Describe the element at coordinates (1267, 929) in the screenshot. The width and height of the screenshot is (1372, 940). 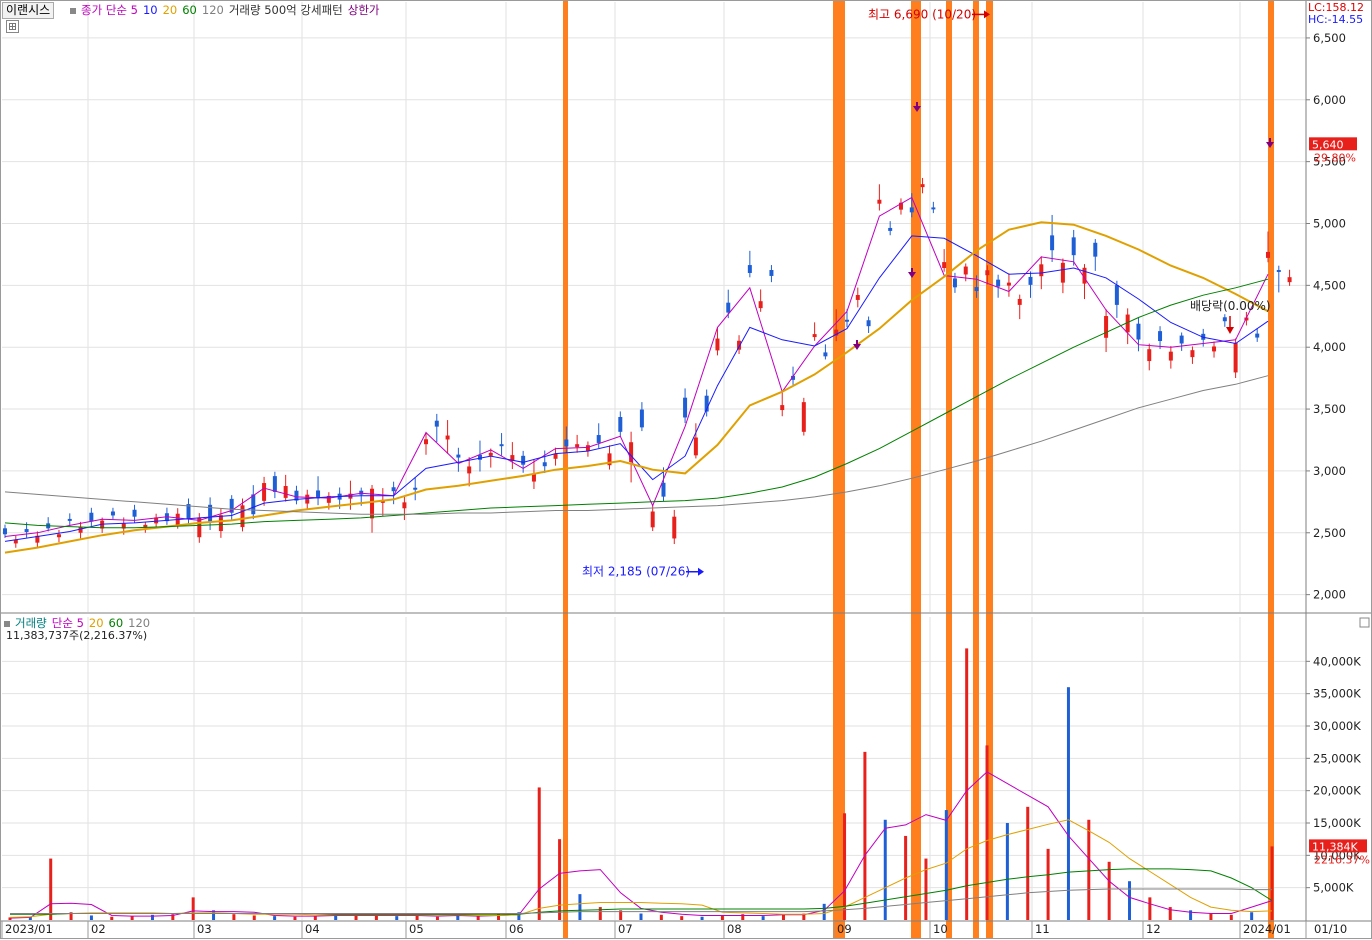
I see `x-tick-label: 2024/01` at that location.